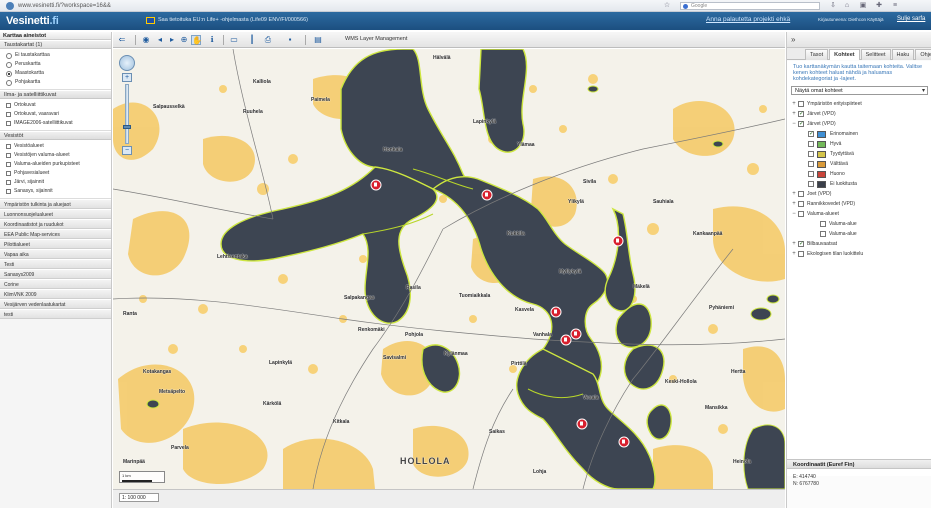 The height and width of the screenshot is (508, 931). What do you see at coordinates (55, 173) in the screenshot?
I see `waters-layer-item: Pohjavesialueet` at bounding box center [55, 173].